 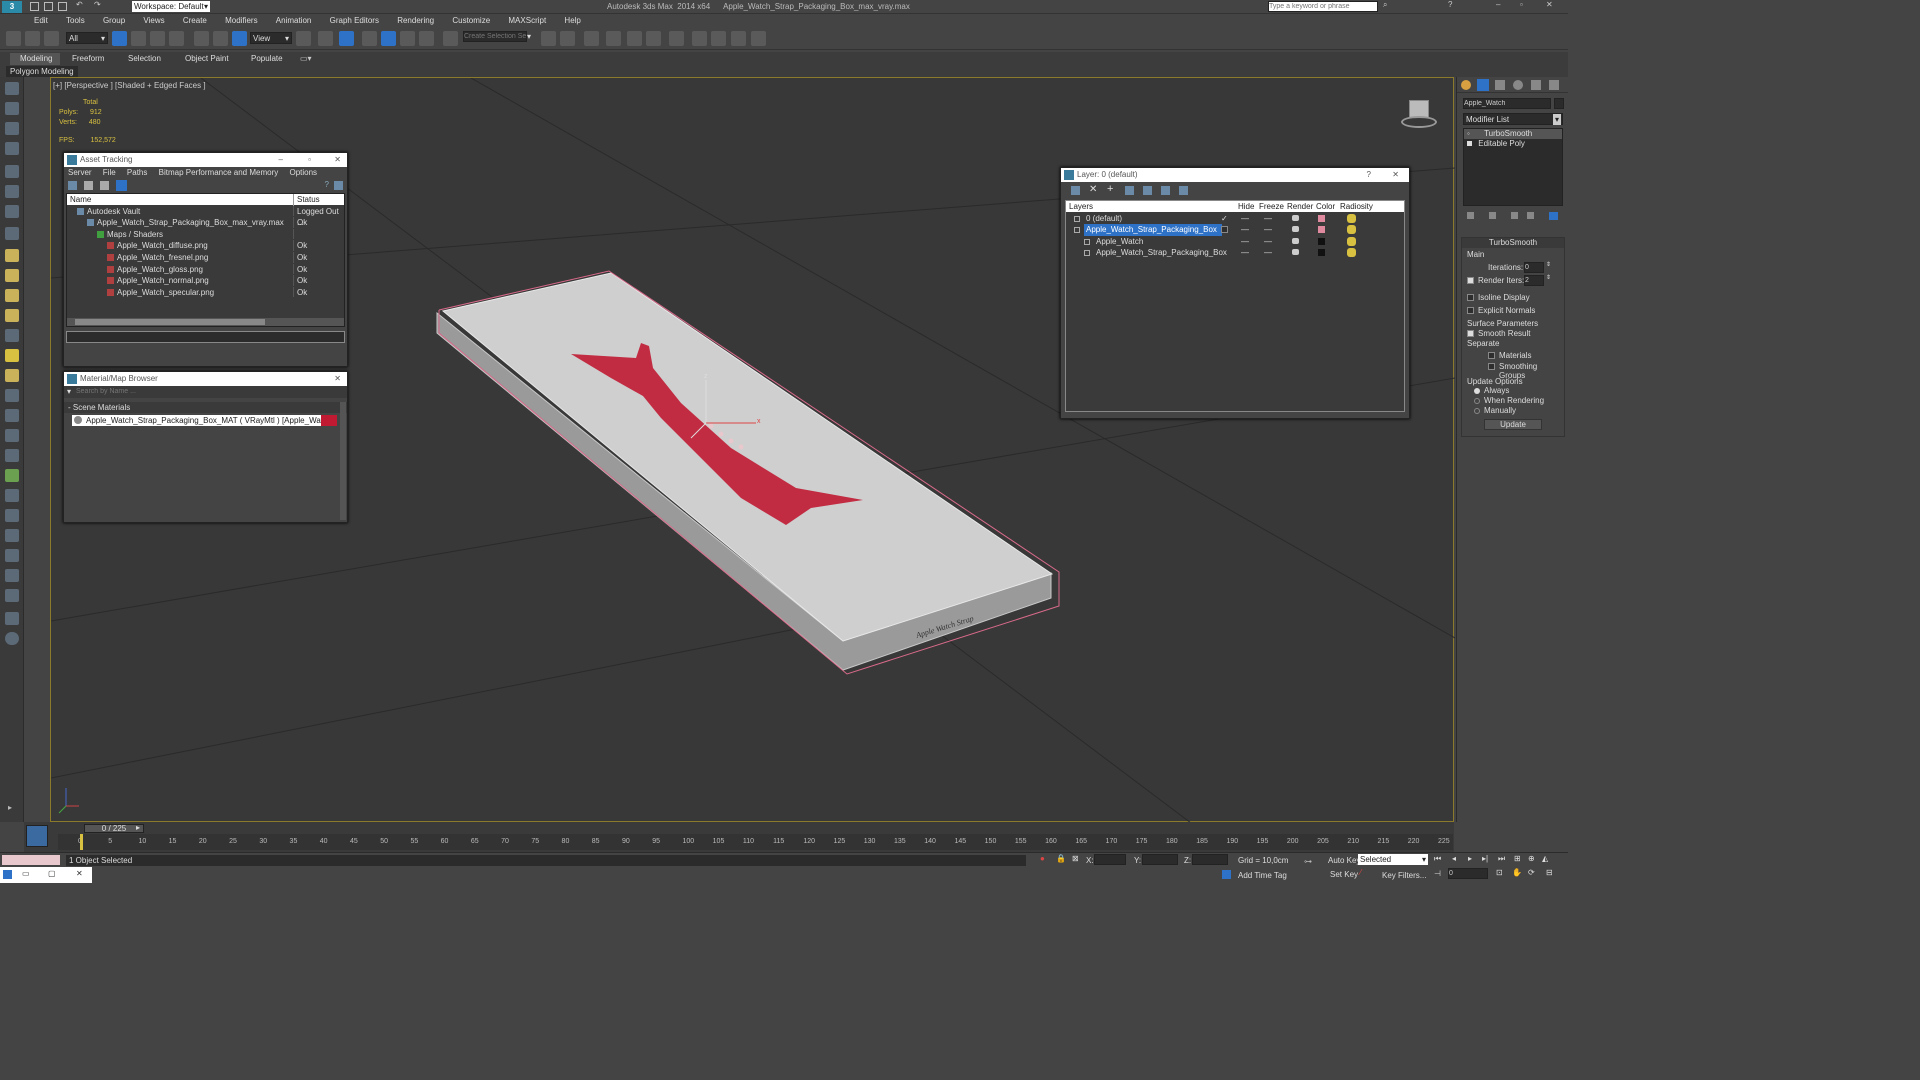 What do you see at coordinates (1308, 861) in the screenshot?
I see `key-icon: ⊶` at bounding box center [1308, 861].